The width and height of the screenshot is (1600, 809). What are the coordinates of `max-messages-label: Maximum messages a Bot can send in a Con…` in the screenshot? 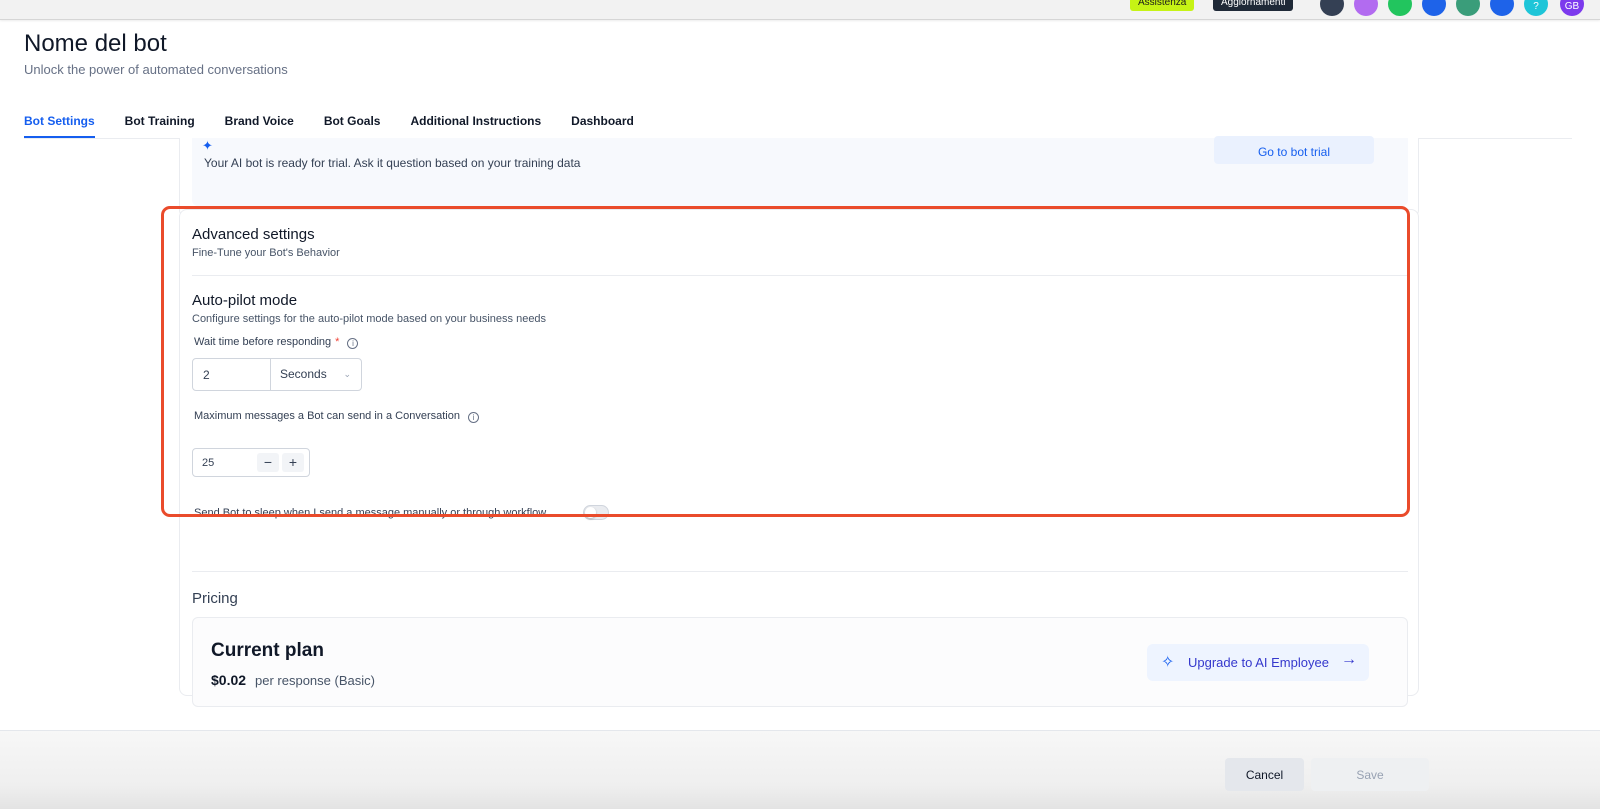 It's located at (336, 416).